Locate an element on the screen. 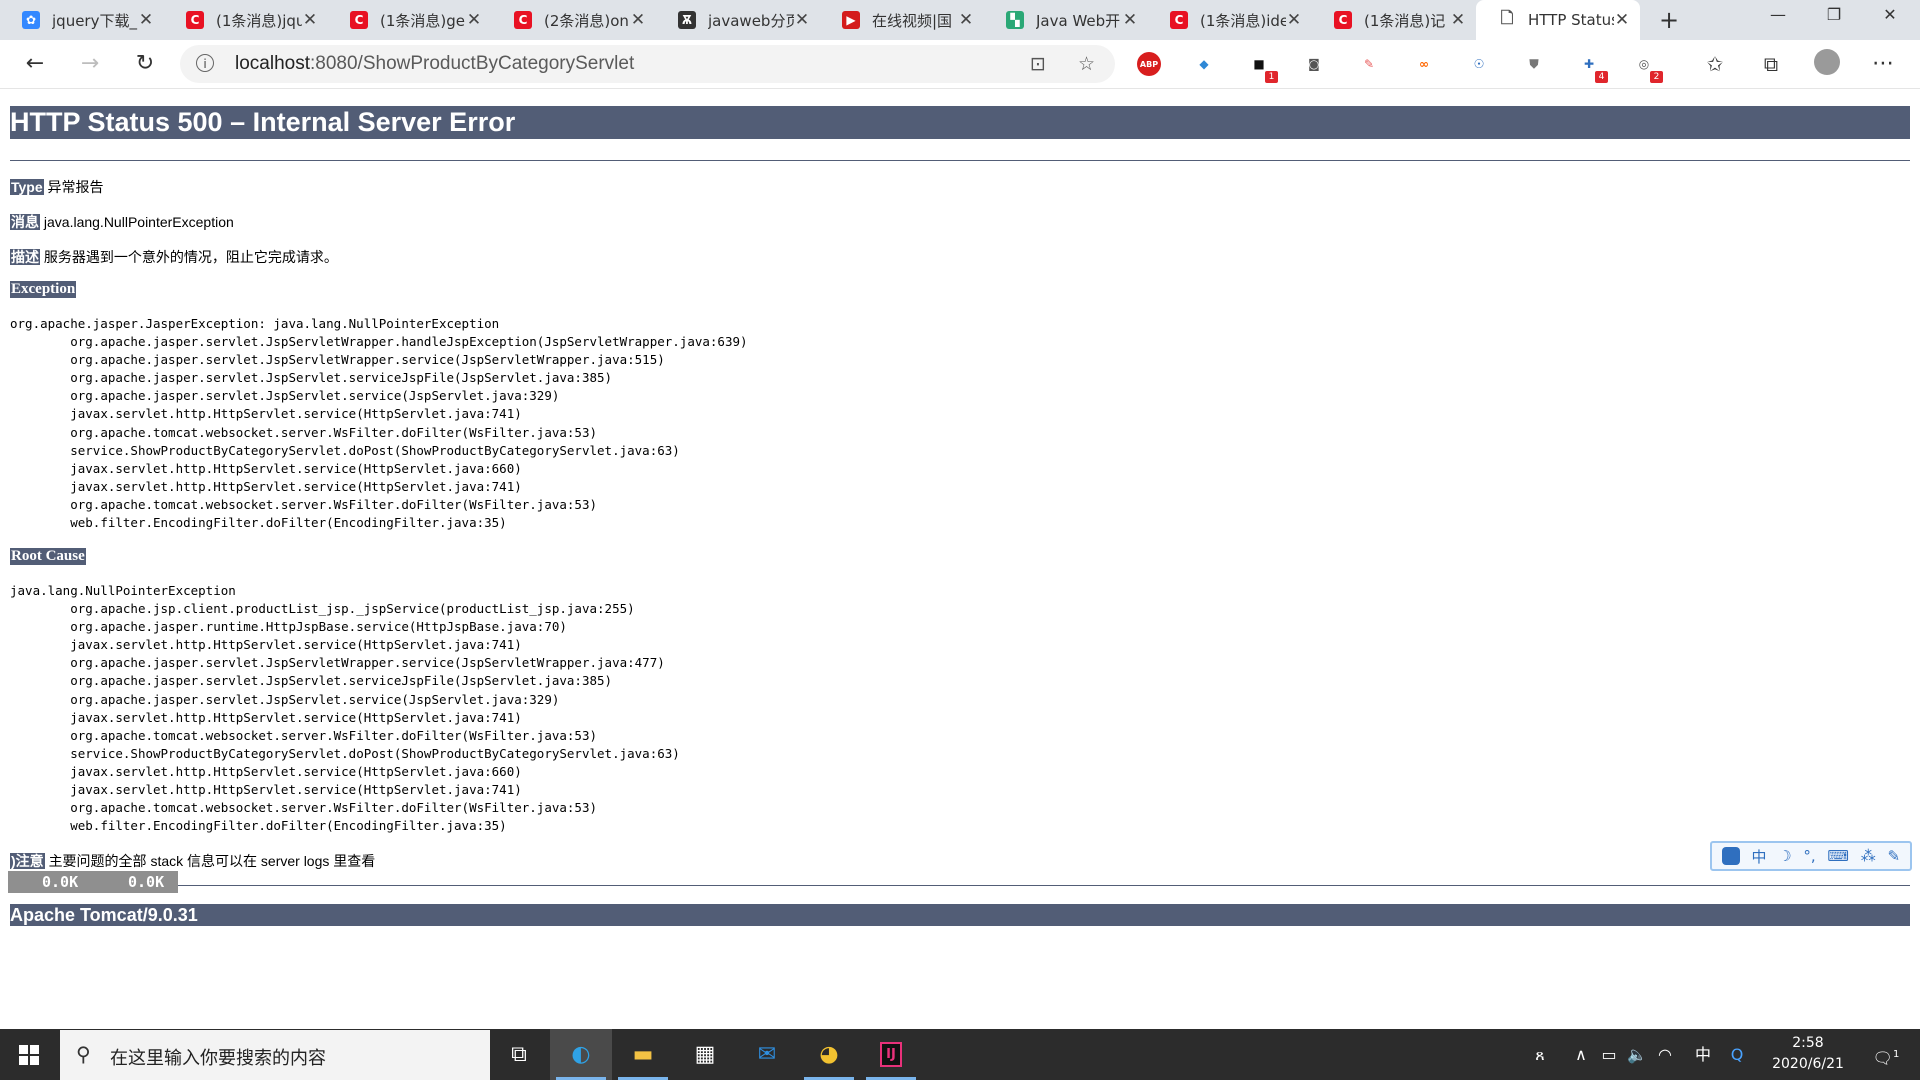 The image size is (1920, 1083). shield-icon: ⛊ is located at coordinates (1534, 64).